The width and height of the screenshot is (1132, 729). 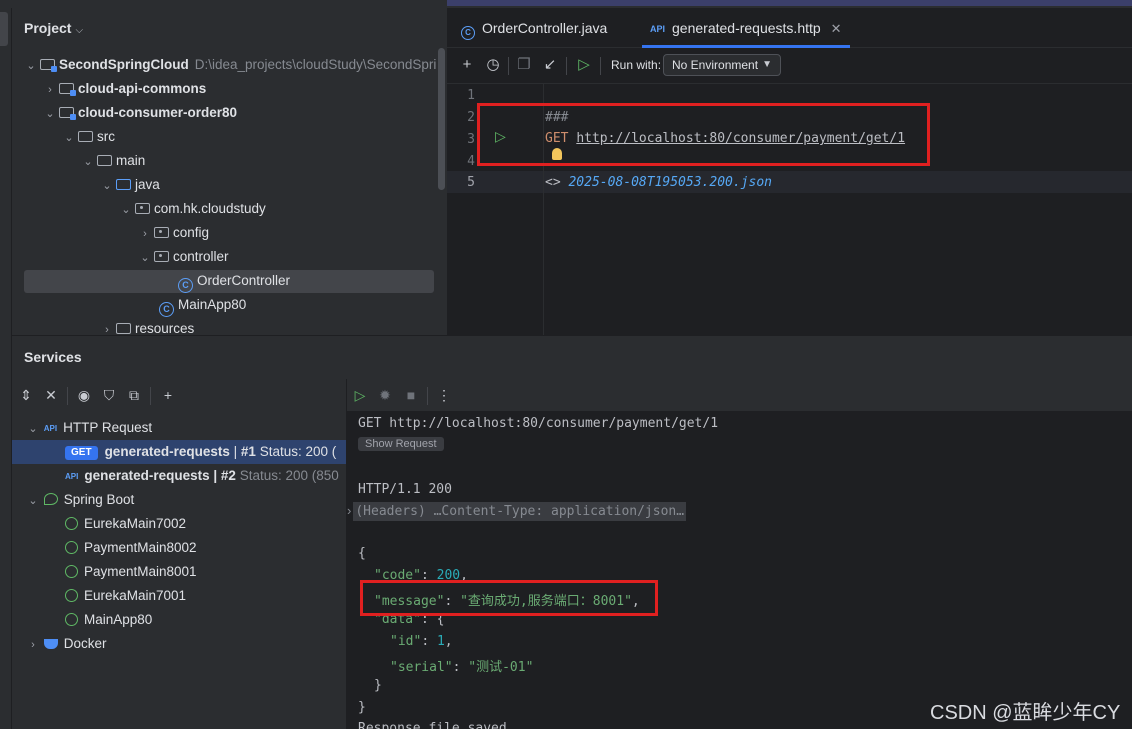 What do you see at coordinates (168, 395) in the screenshot?
I see `add-service-icon: +` at bounding box center [168, 395].